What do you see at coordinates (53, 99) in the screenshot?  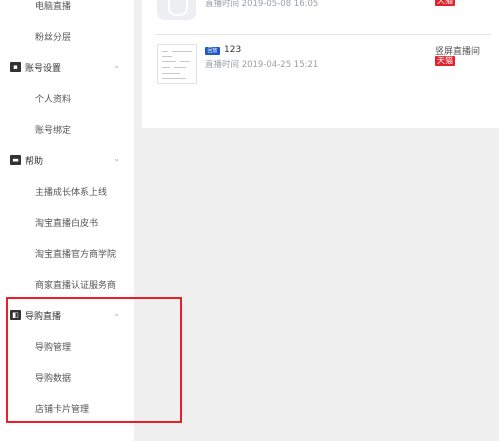 I see `sidebar-item-label: 个人资料` at bounding box center [53, 99].